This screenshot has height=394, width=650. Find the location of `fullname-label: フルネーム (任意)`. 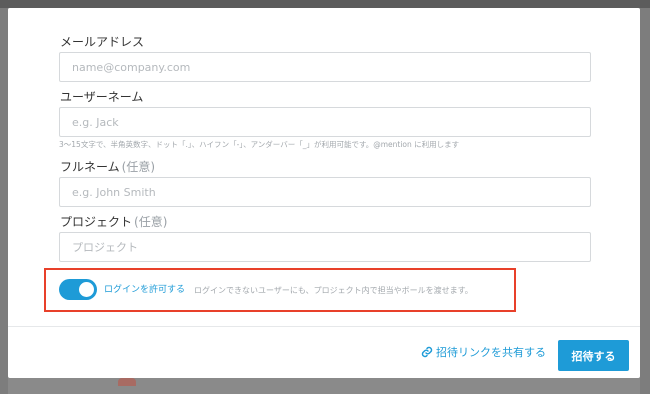

fullname-label: フルネーム (任意) is located at coordinates (108, 167).